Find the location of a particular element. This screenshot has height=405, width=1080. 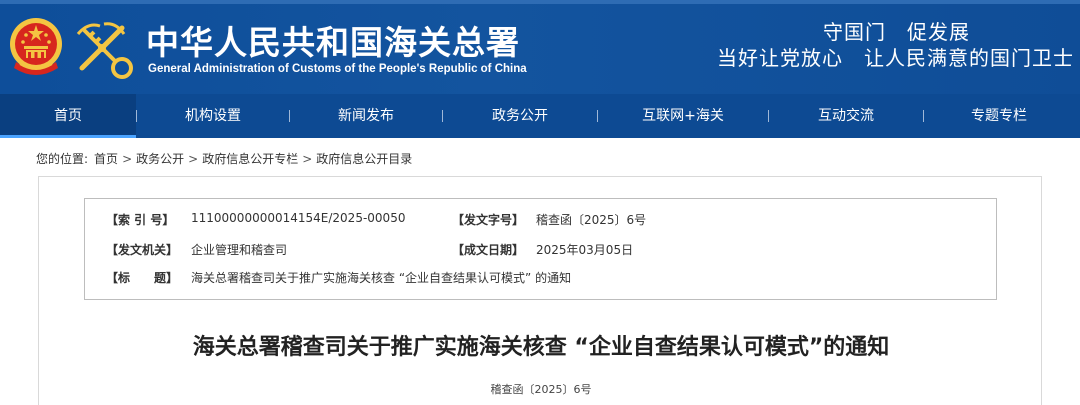

main-nav: 首页 机构设置 新闻发布 政务公开 互联网+海关 互动交流 专题专栏 is located at coordinates (540, 116).